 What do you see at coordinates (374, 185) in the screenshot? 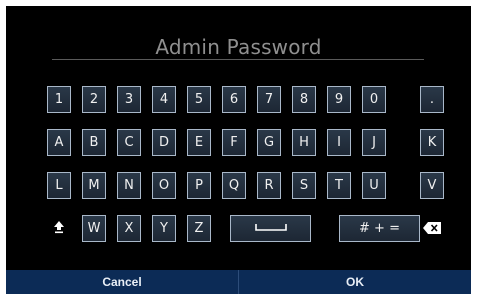
I see `key-u: U` at bounding box center [374, 185].